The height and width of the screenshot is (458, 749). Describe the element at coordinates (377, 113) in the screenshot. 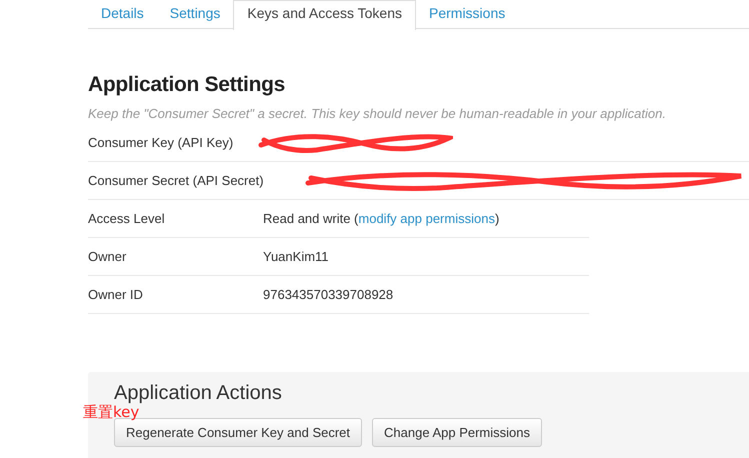

I see `secret-note: Keep the "Consumer Secret" a secret. This key should never be human-readable in your application.` at that location.